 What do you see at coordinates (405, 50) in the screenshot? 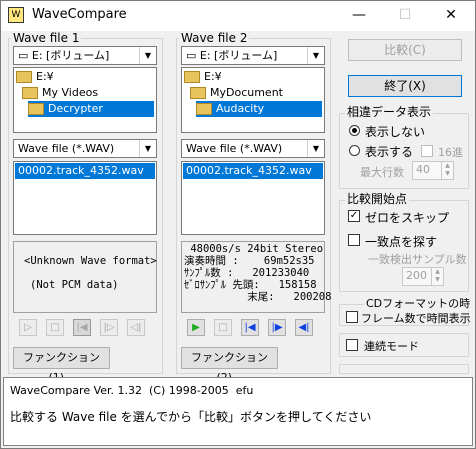
I see `compare-button: 比較(C)` at bounding box center [405, 50].